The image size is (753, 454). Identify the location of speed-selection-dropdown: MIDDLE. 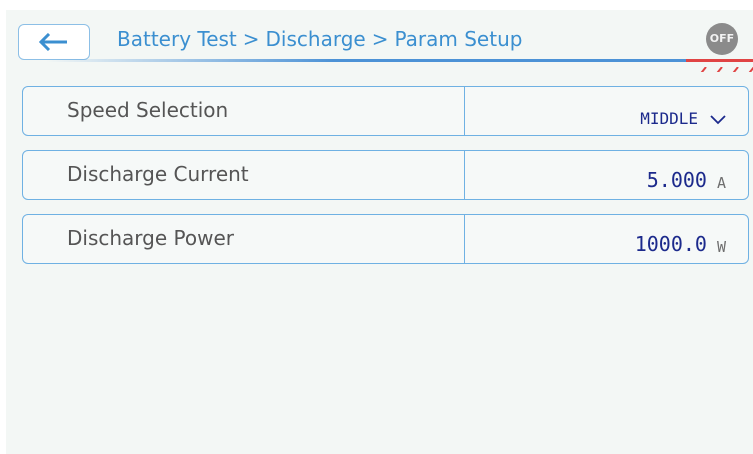
(606, 111).